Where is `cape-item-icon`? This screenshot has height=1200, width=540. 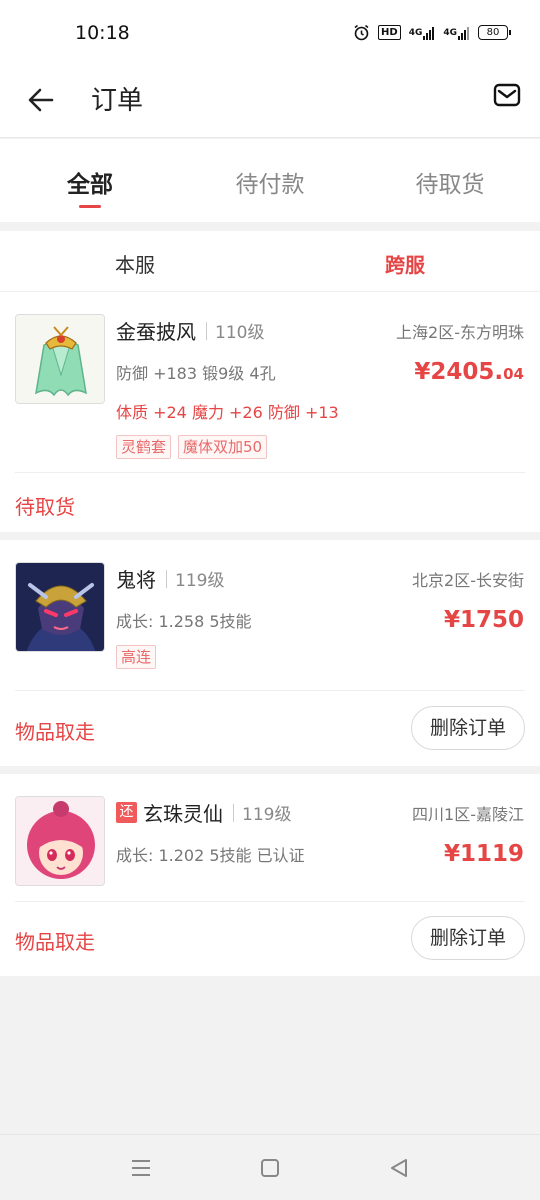 cape-item-icon is located at coordinates (60, 359).